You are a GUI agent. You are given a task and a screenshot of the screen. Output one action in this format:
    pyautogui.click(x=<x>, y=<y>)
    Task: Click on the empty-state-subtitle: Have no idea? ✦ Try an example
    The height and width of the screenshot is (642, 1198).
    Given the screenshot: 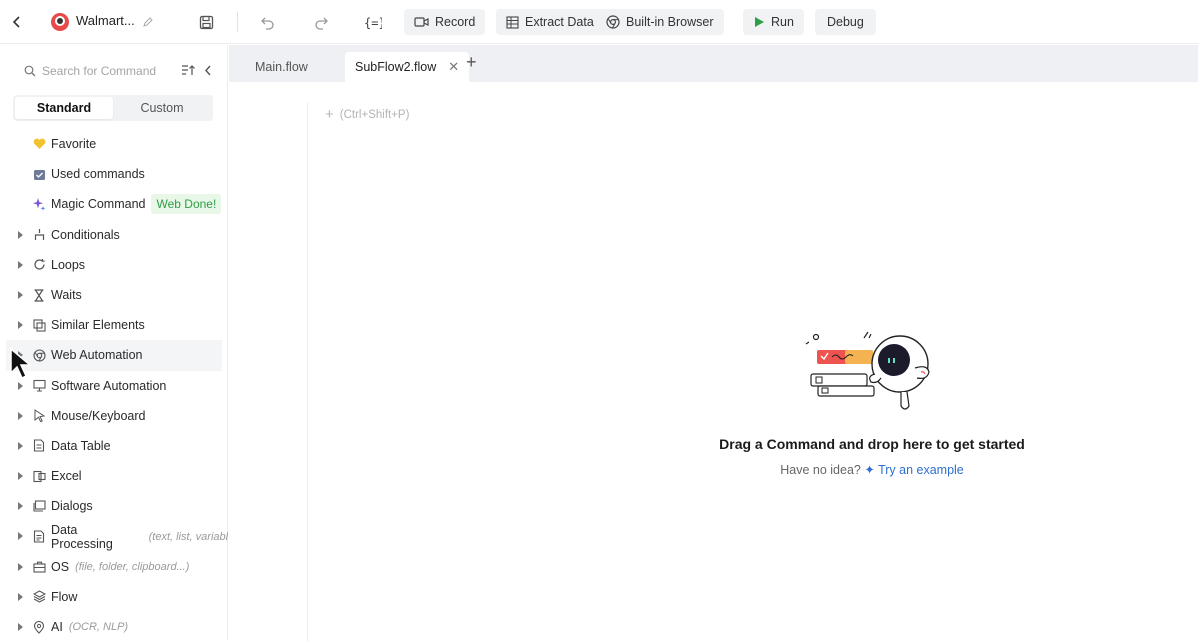 What is the action you would take?
    pyautogui.click(x=872, y=469)
    